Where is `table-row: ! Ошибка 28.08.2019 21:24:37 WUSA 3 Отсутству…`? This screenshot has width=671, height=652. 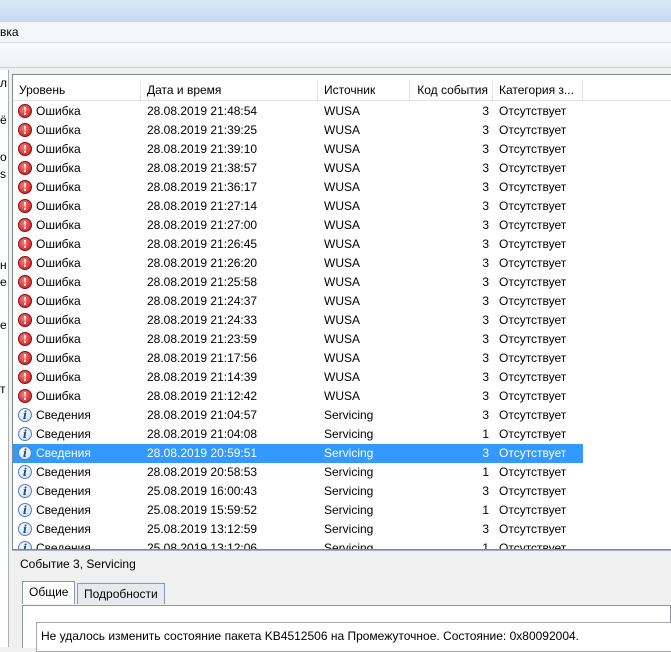
table-row: ! Ошибка 28.08.2019 21:24:37 WUSA 3 Отсутству… is located at coordinates (298, 301).